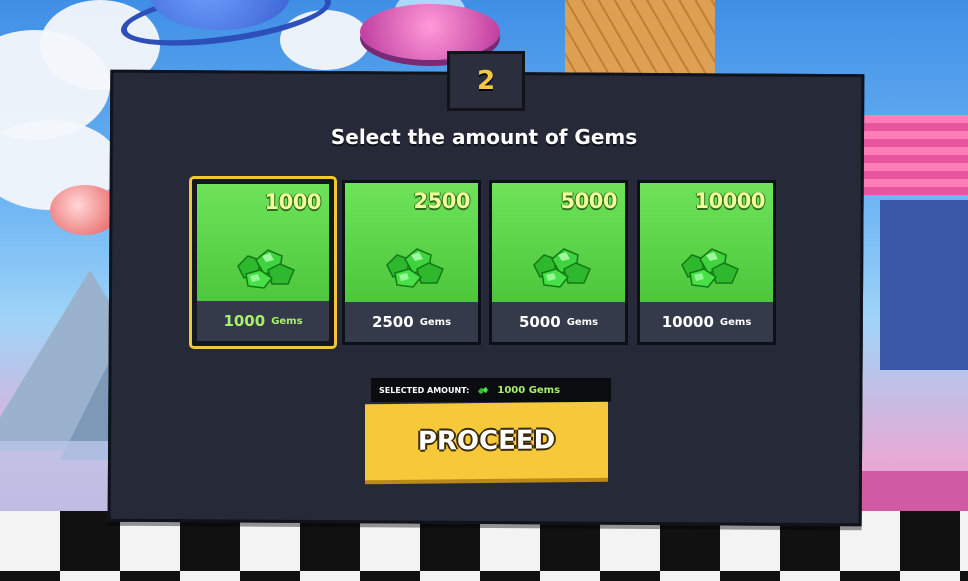  Describe the element at coordinates (424, 390) in the screenshot. I see `selected-amount-label: SELECTED AMOUNT:` at that location.